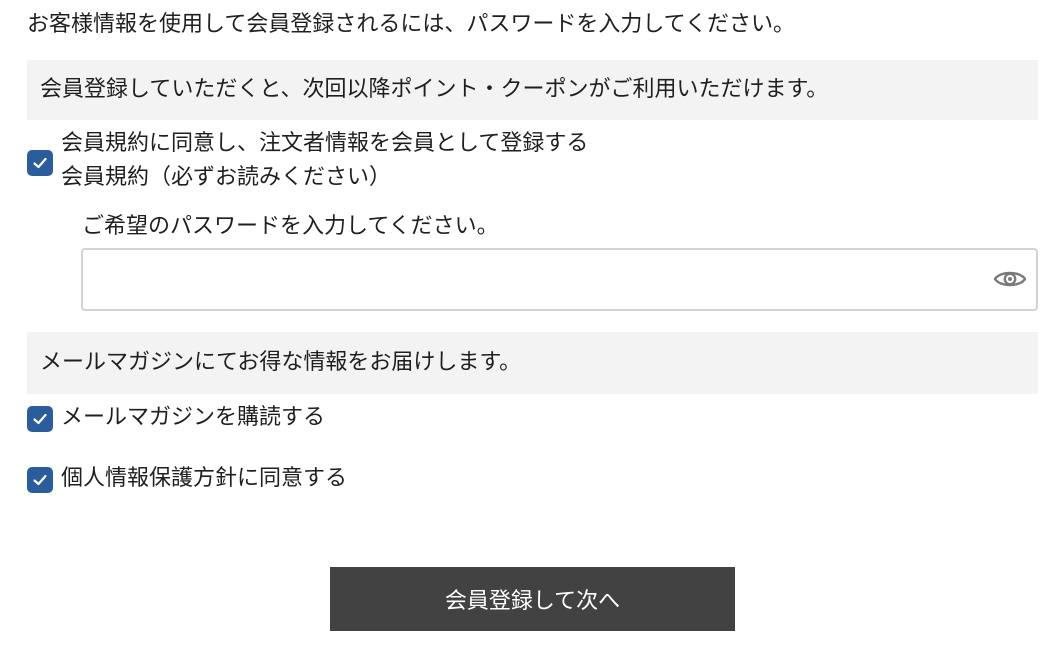 The image size is (1058, 649). Describe the element at coordinates (324, 144) in the screenshot. I see `terms-checkbox-label: 会員規約に同意し、注文者情報を会員として登録する` at that location.